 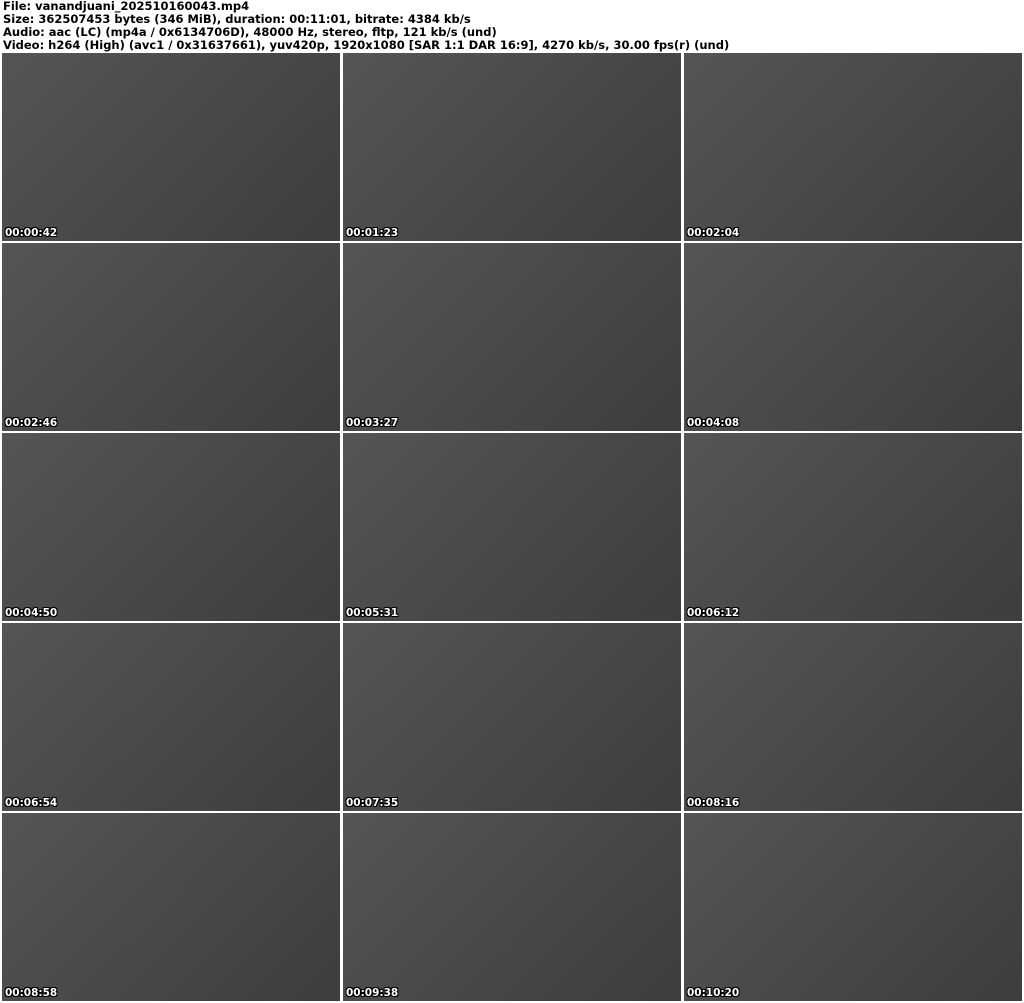 I want to click on thumbnail-timestamp: 00:07:35, so click(x=372, y=803).